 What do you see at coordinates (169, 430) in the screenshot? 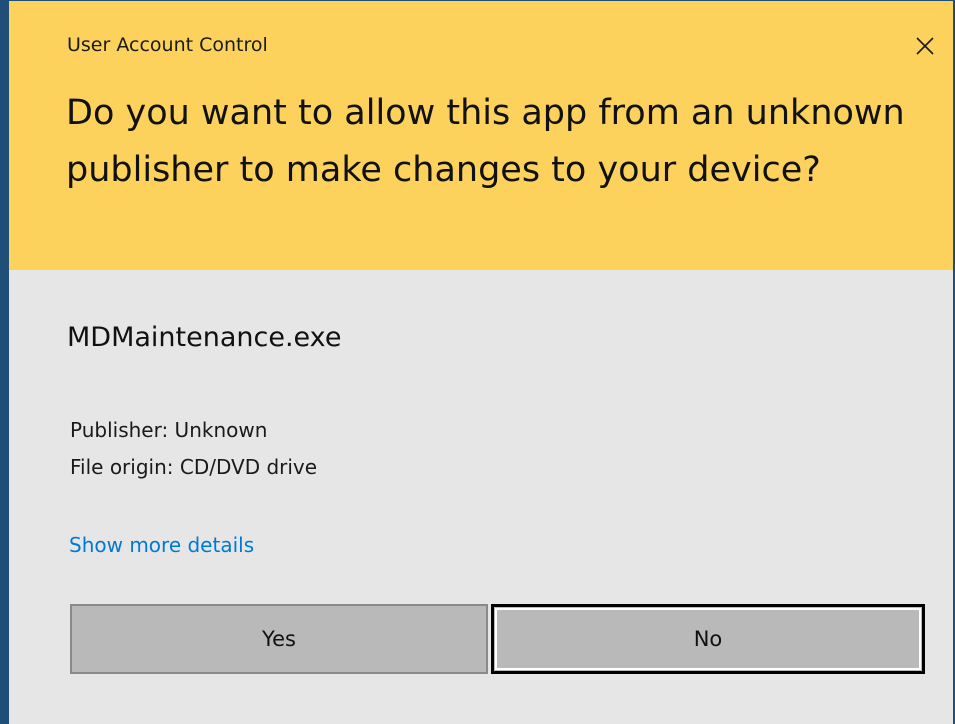
I see `publisher-text: Publisher: Unknown` at bounding box center [169, 430].